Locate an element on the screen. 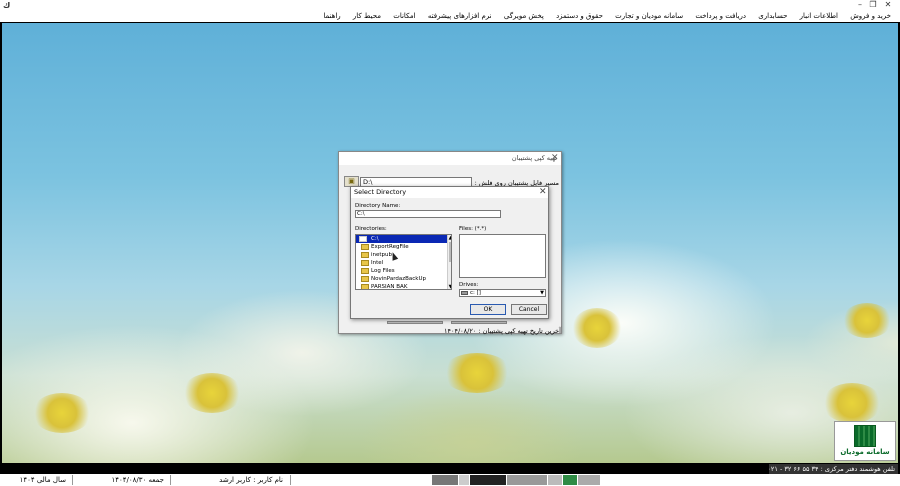 Image resolution: width=900 pixels, height=486 pixels. chevron-down-icon: ▼ is located at coordinates (542, 293).